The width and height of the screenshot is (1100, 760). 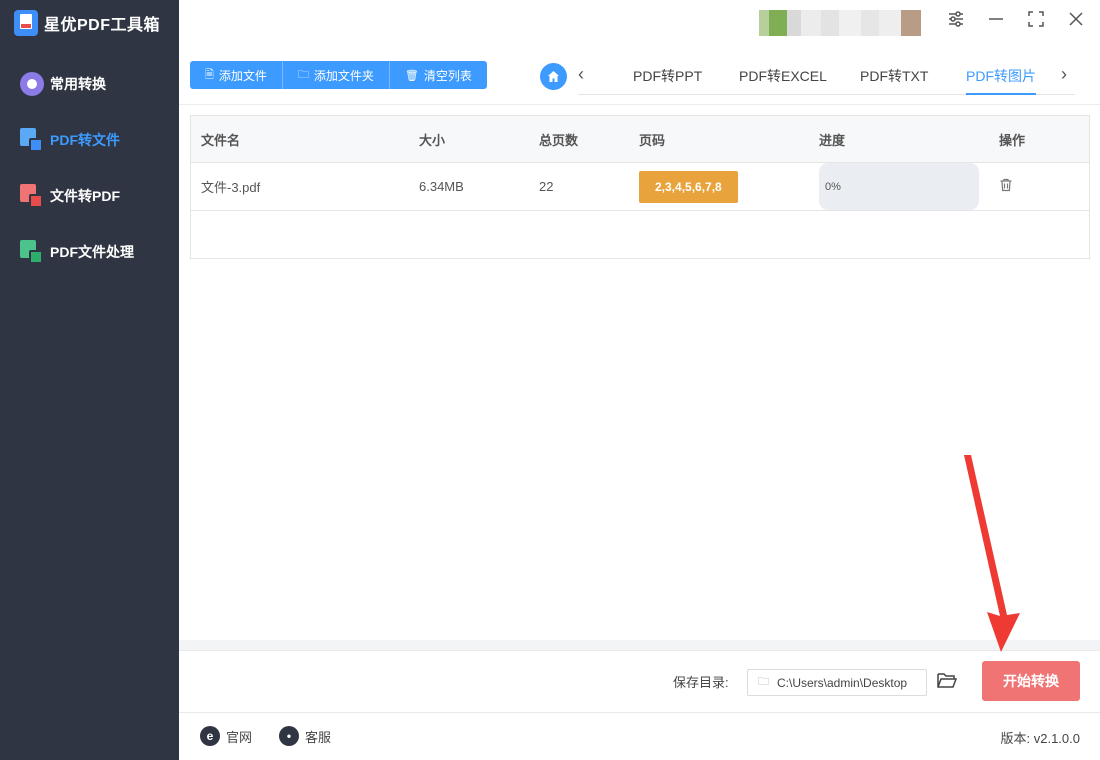 What do you see at coordinates (92, 252) in the screenshot?
I see `sidebar-item-label: PDF文件处理` at bounding box center [92, 252].